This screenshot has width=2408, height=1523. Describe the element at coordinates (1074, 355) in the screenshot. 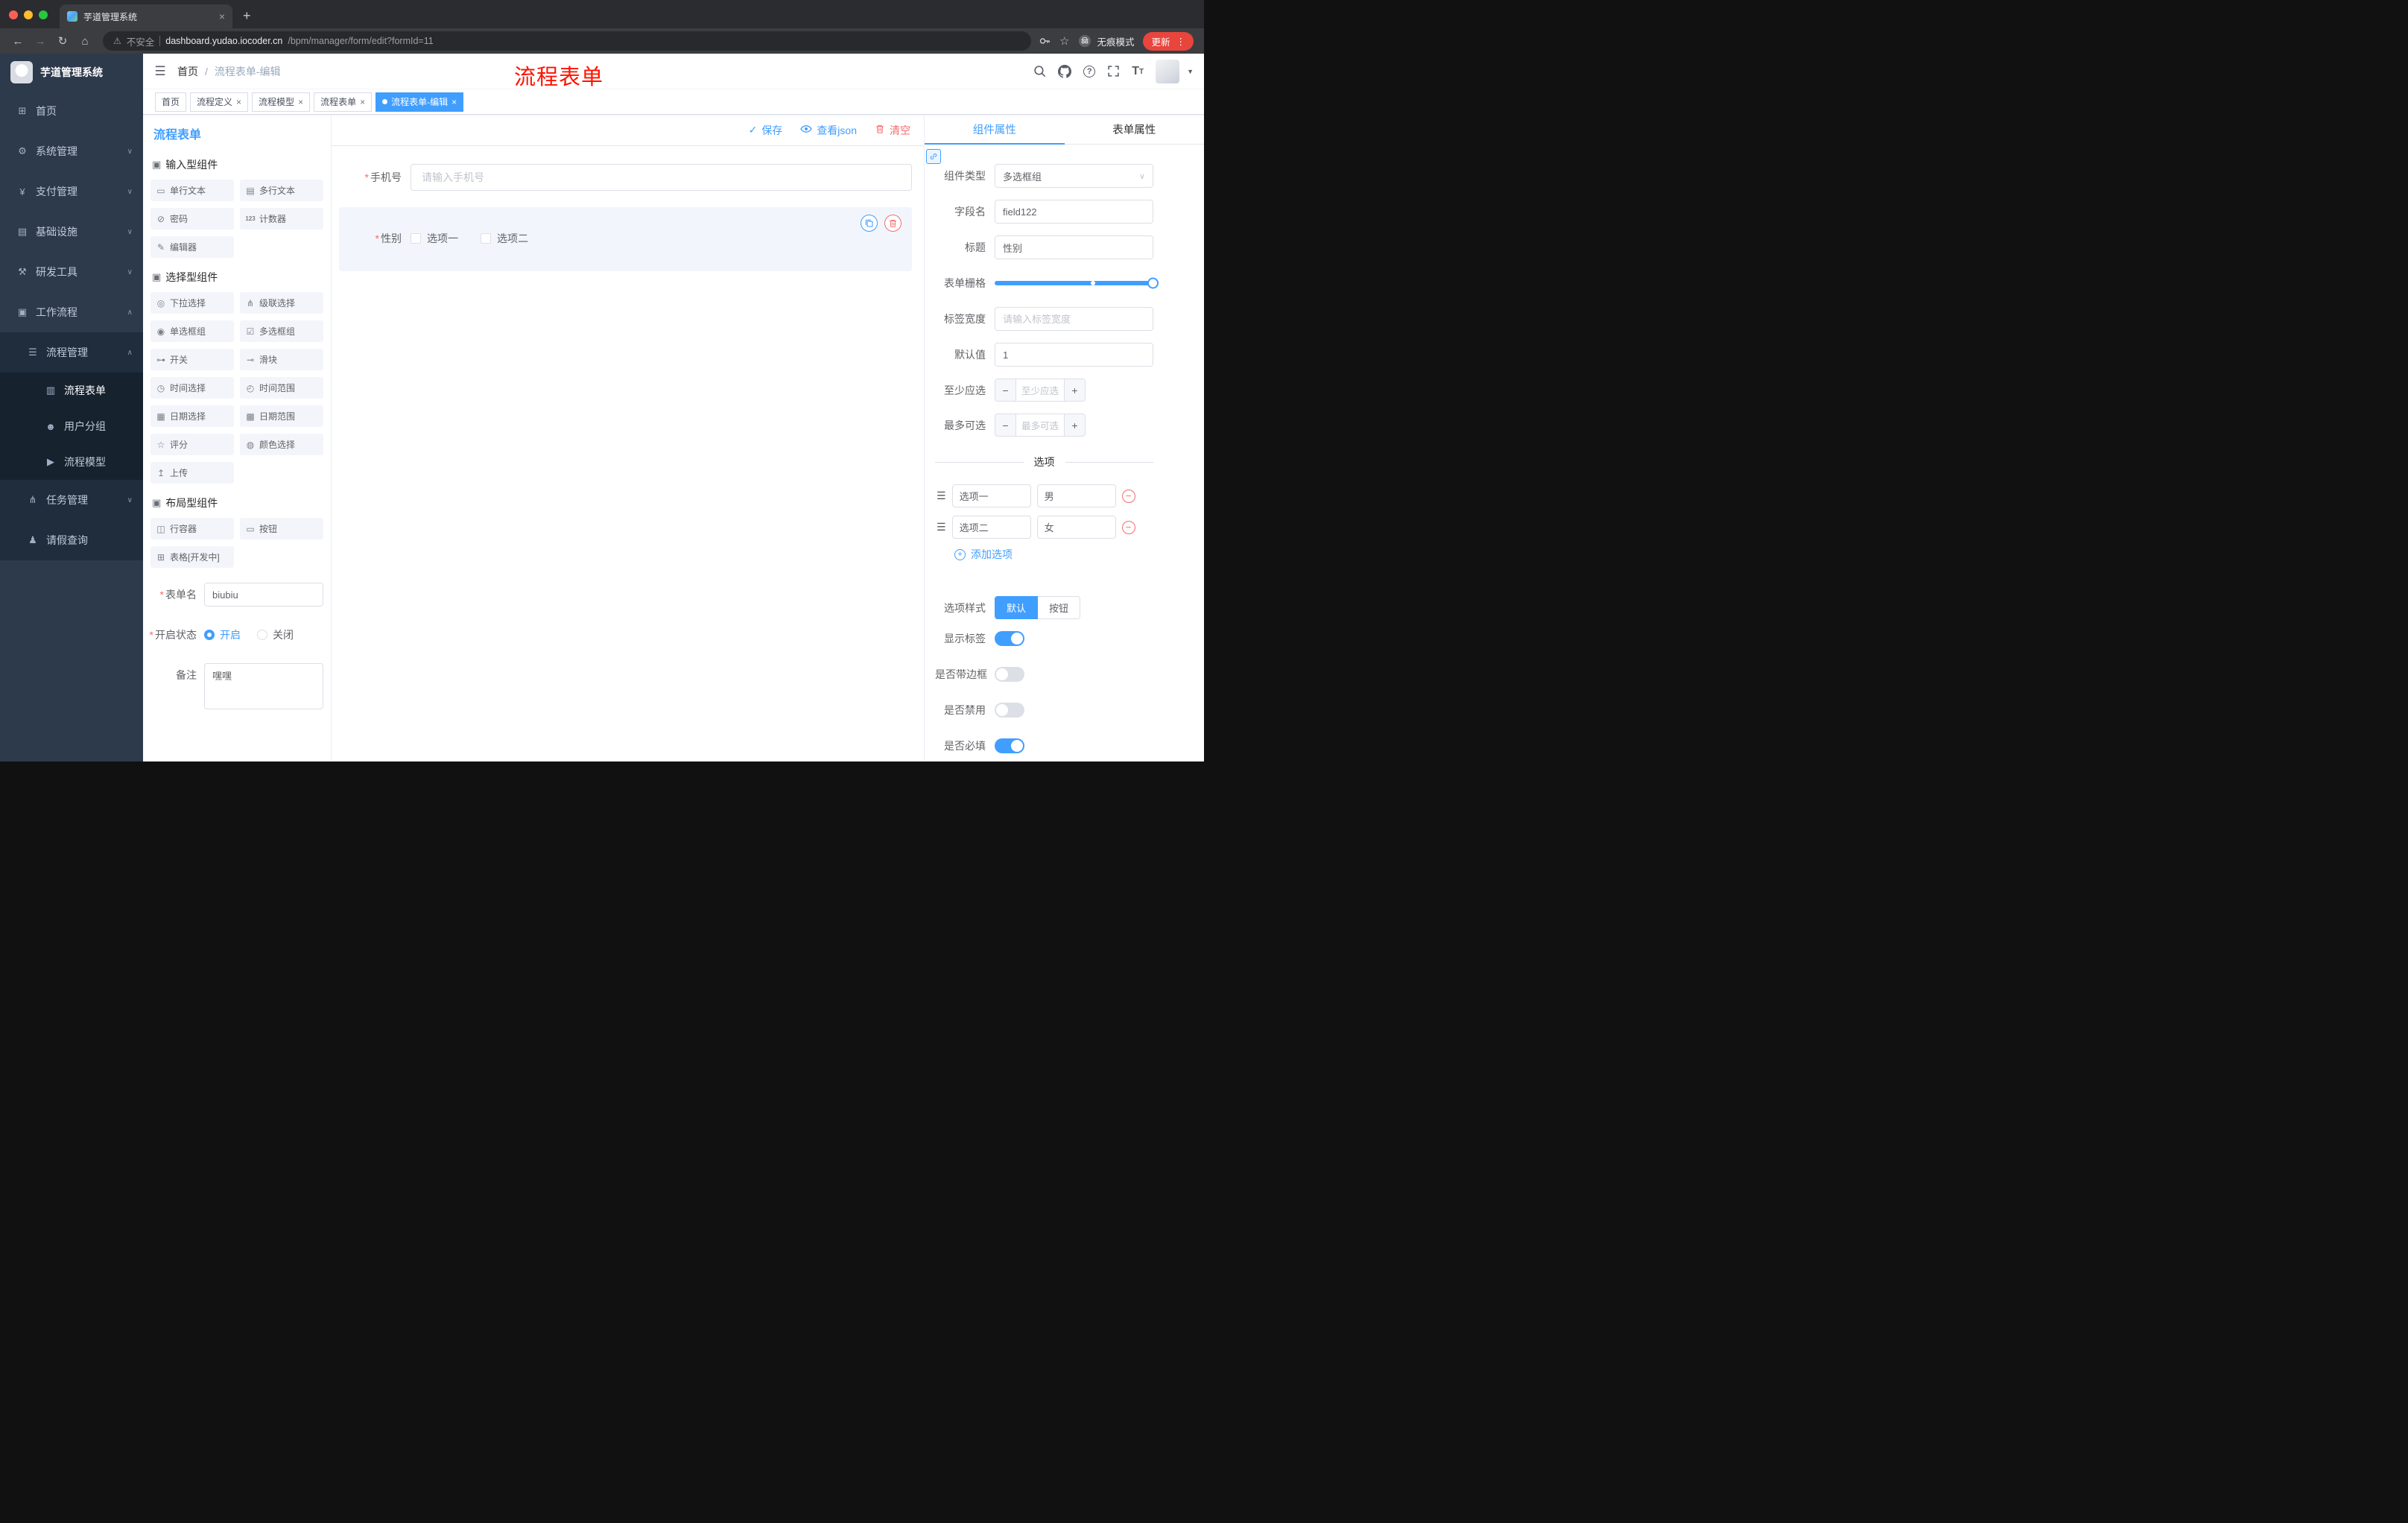

I see `default-value-input` at that location.